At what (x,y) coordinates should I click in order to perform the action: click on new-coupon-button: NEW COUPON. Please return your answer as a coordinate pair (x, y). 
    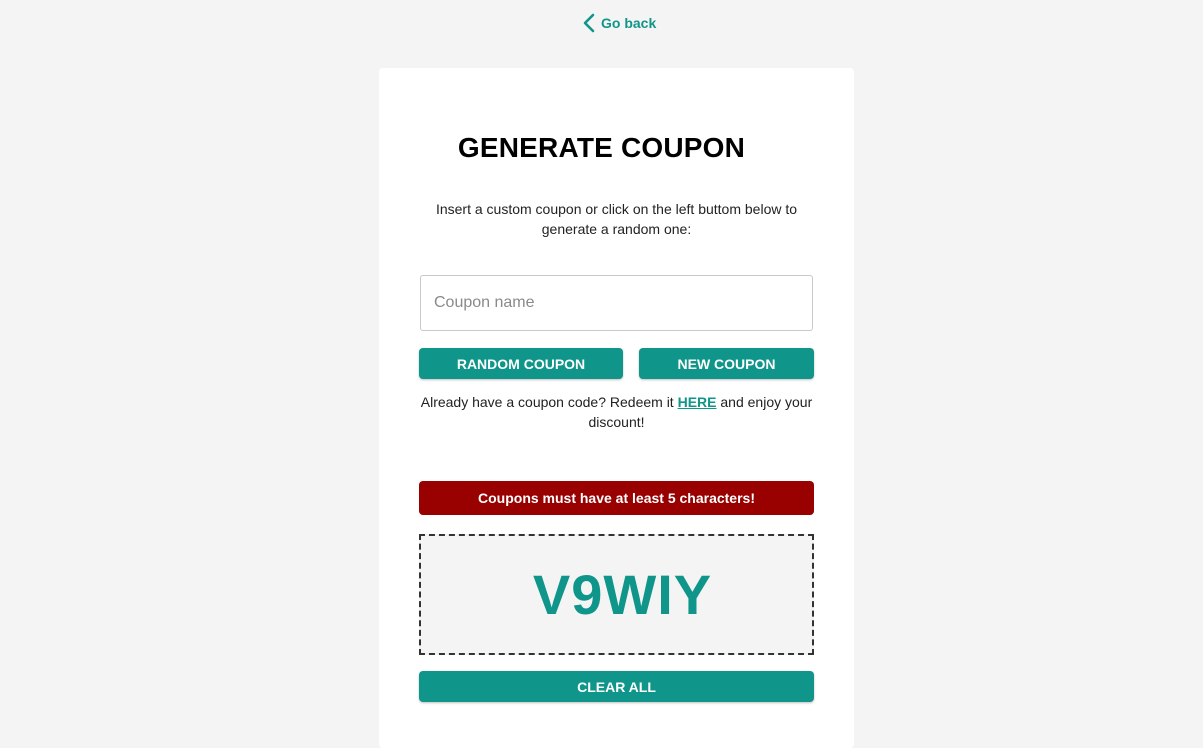
    Looking at the image, I should click on (726, 363).